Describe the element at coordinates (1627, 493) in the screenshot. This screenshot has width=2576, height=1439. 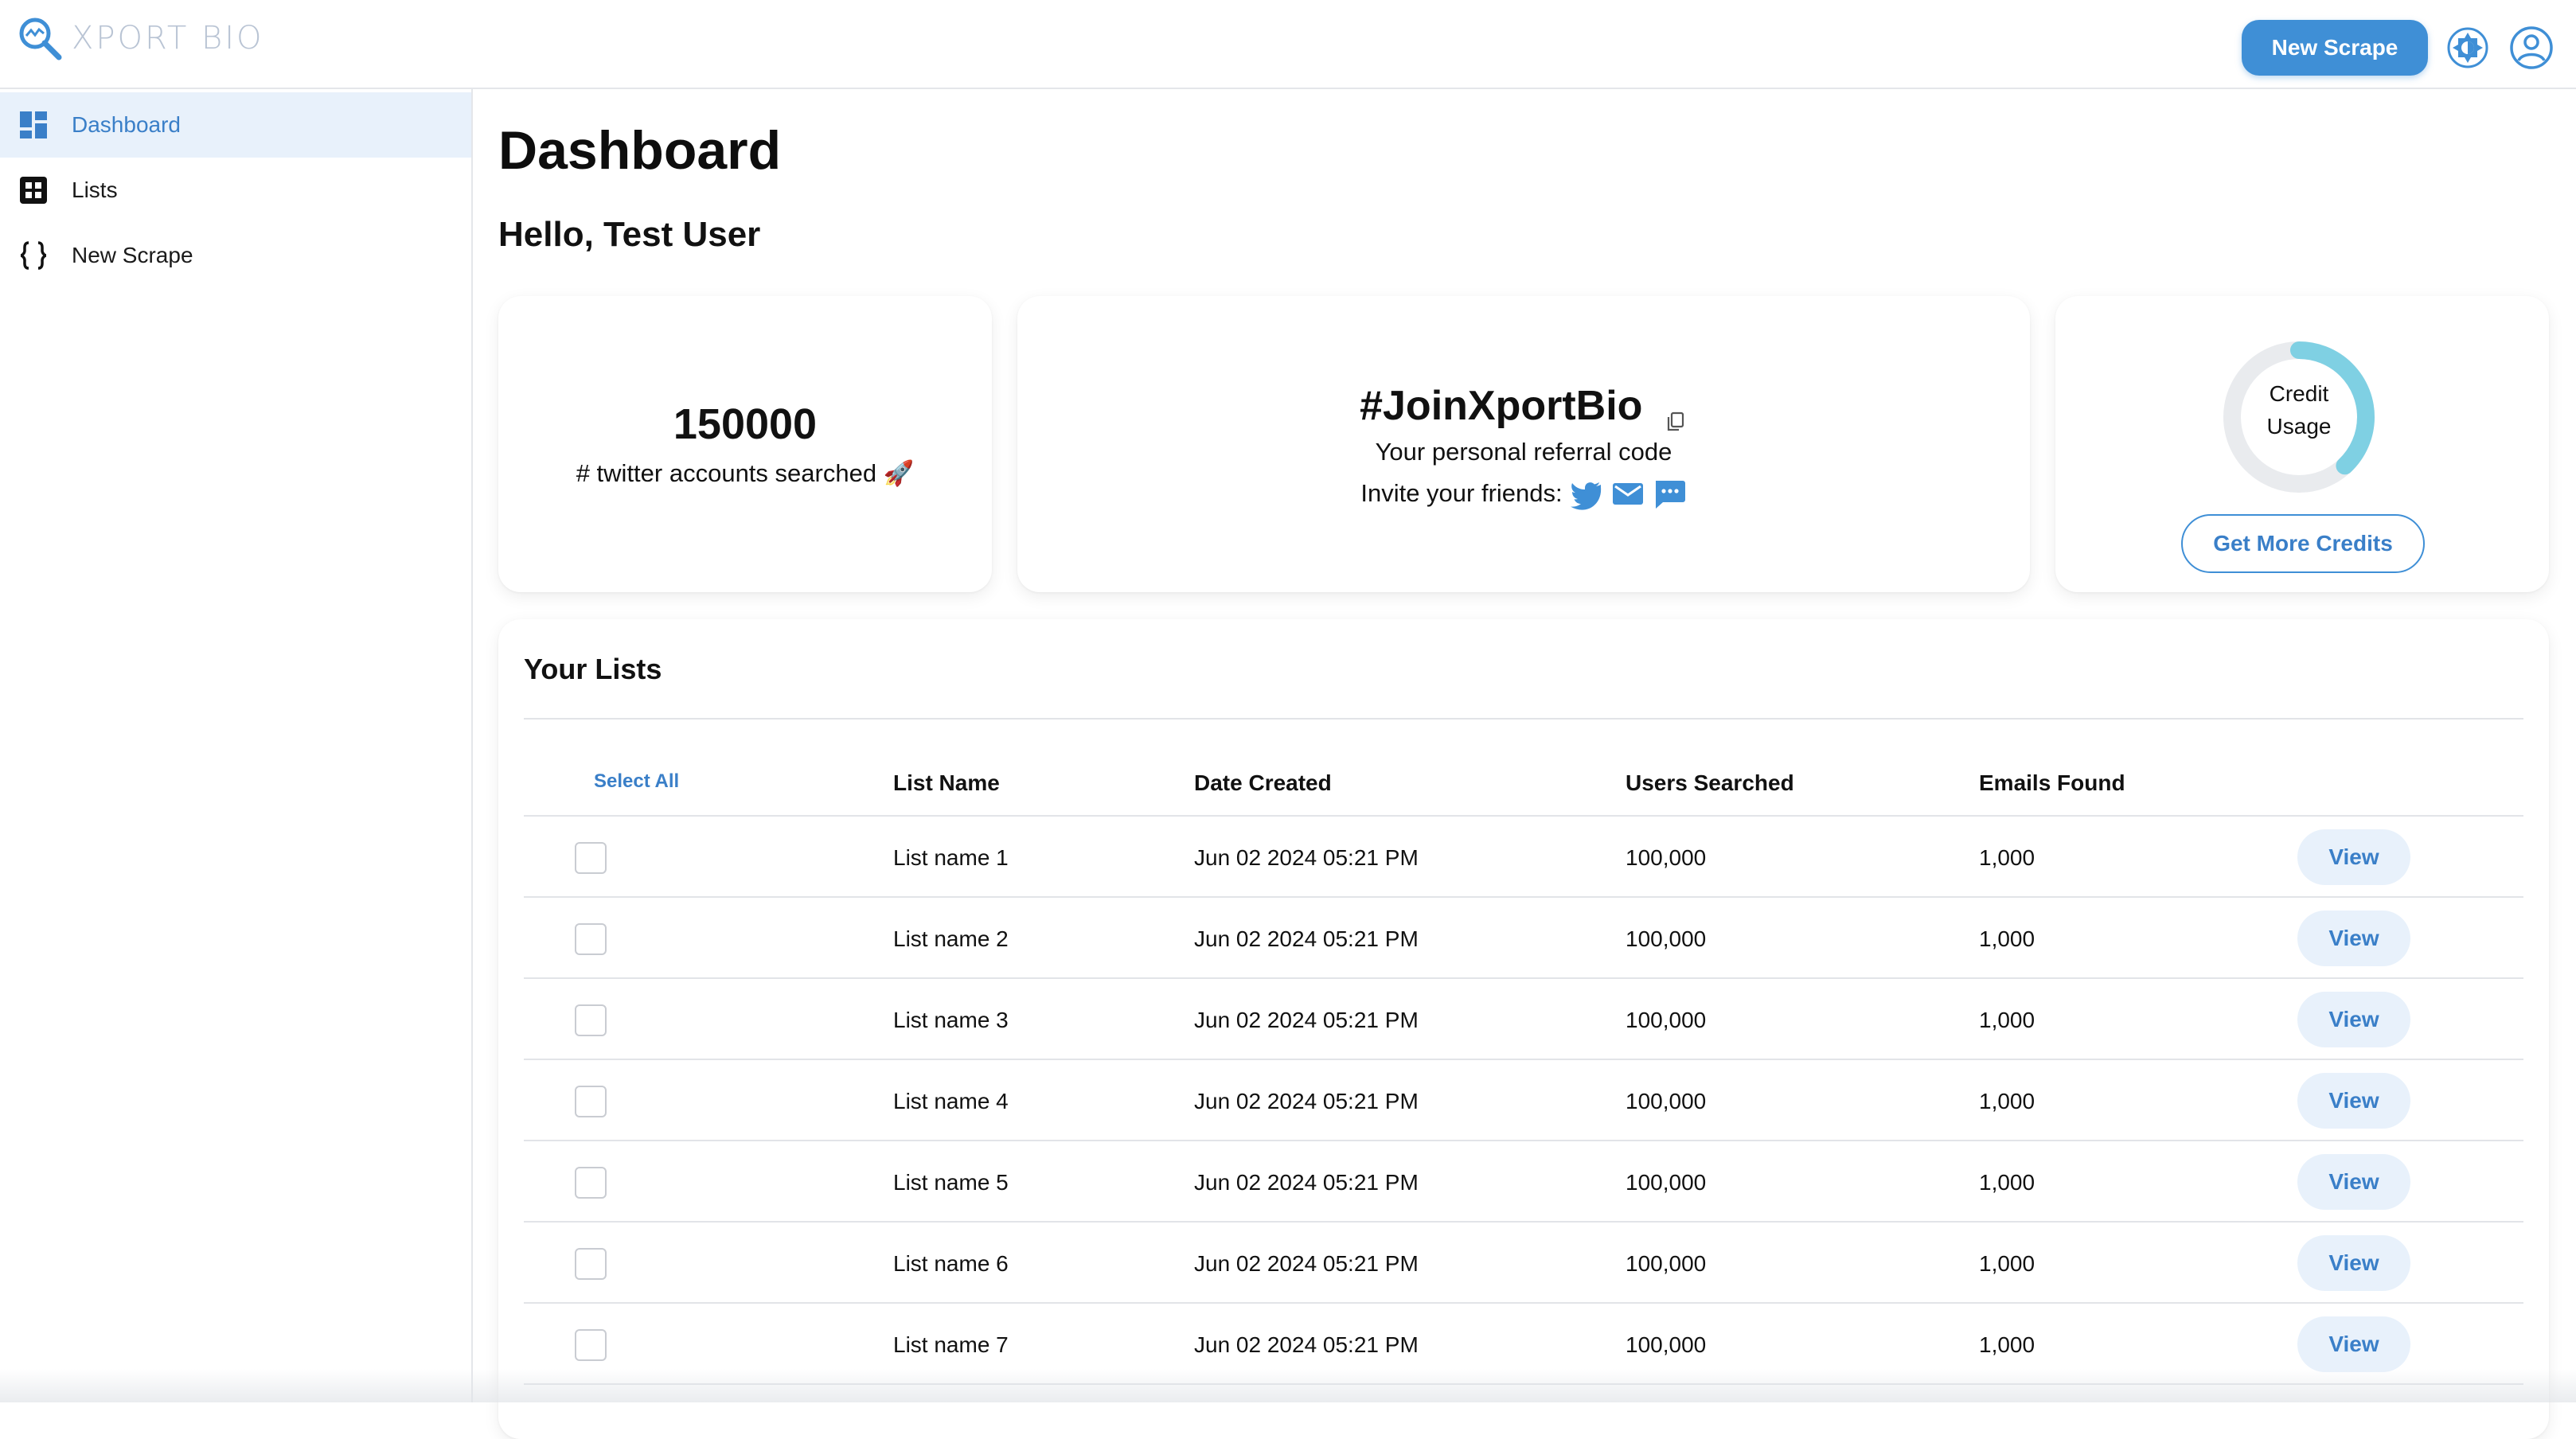
I see `email-icon` at that location.